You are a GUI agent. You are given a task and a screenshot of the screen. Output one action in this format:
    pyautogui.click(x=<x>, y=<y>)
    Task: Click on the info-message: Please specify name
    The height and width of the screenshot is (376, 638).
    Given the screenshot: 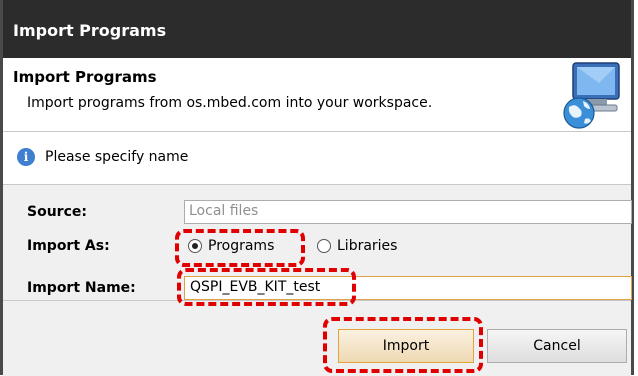 What is the action you would take?
    pyautogui.click(x=117, y=157)
    